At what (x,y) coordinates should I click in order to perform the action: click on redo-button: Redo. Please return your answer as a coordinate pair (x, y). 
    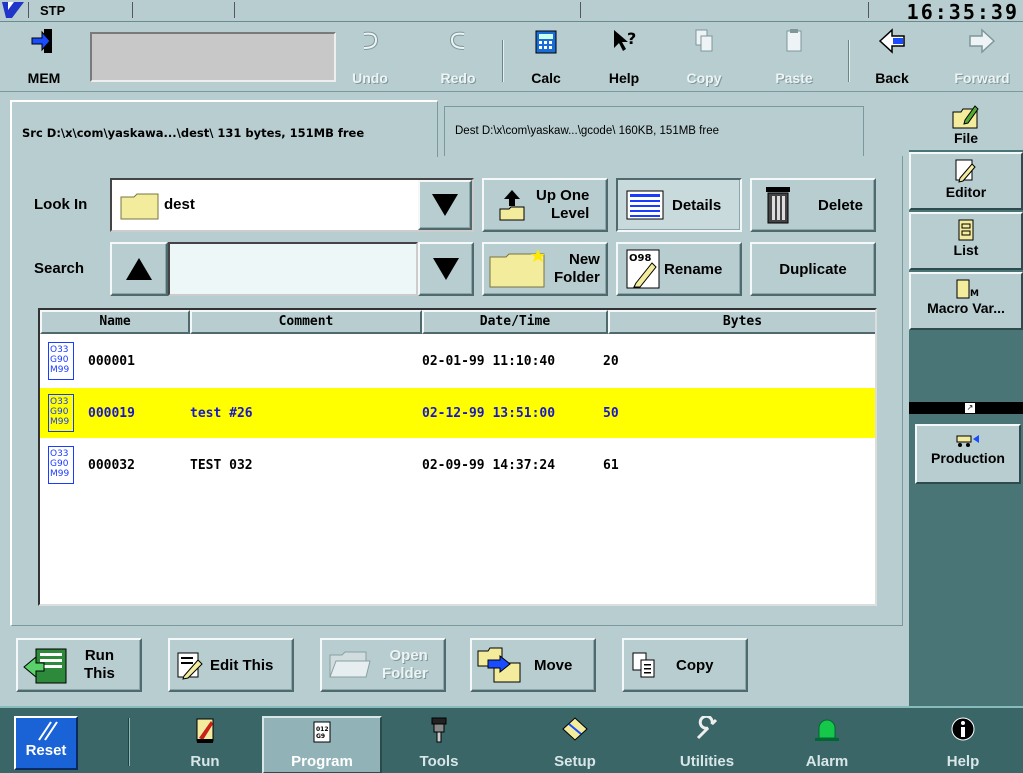
    Looking at the image, I should click on (458, 56).